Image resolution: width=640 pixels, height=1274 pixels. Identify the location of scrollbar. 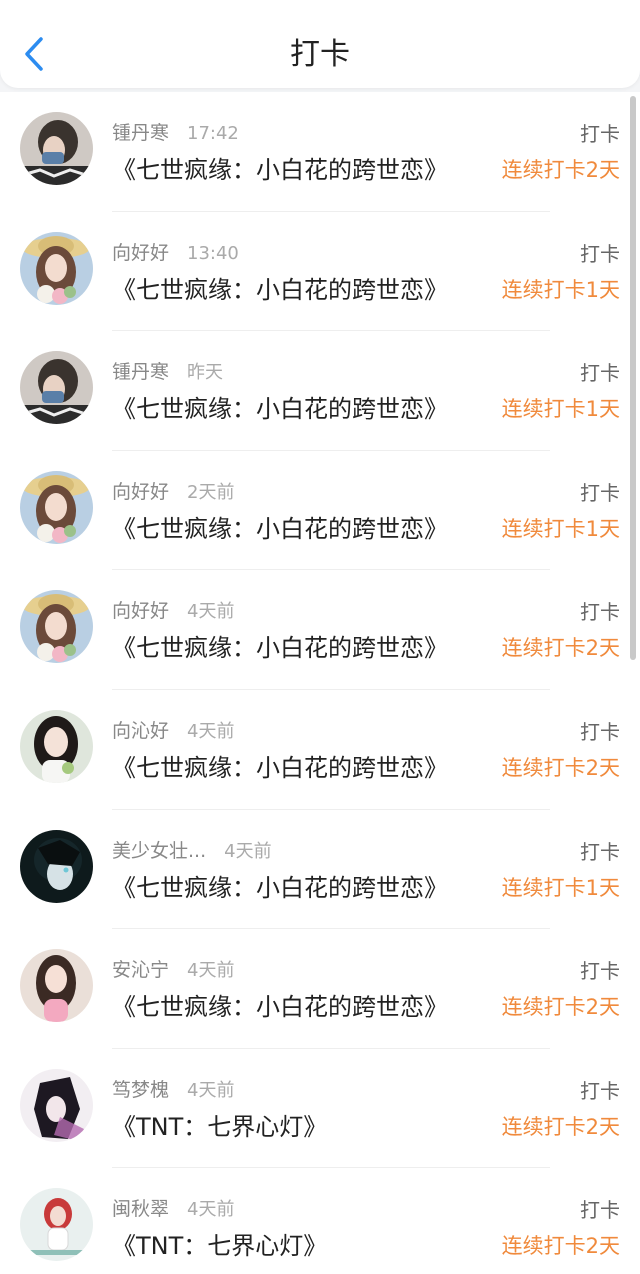
(633, 378).